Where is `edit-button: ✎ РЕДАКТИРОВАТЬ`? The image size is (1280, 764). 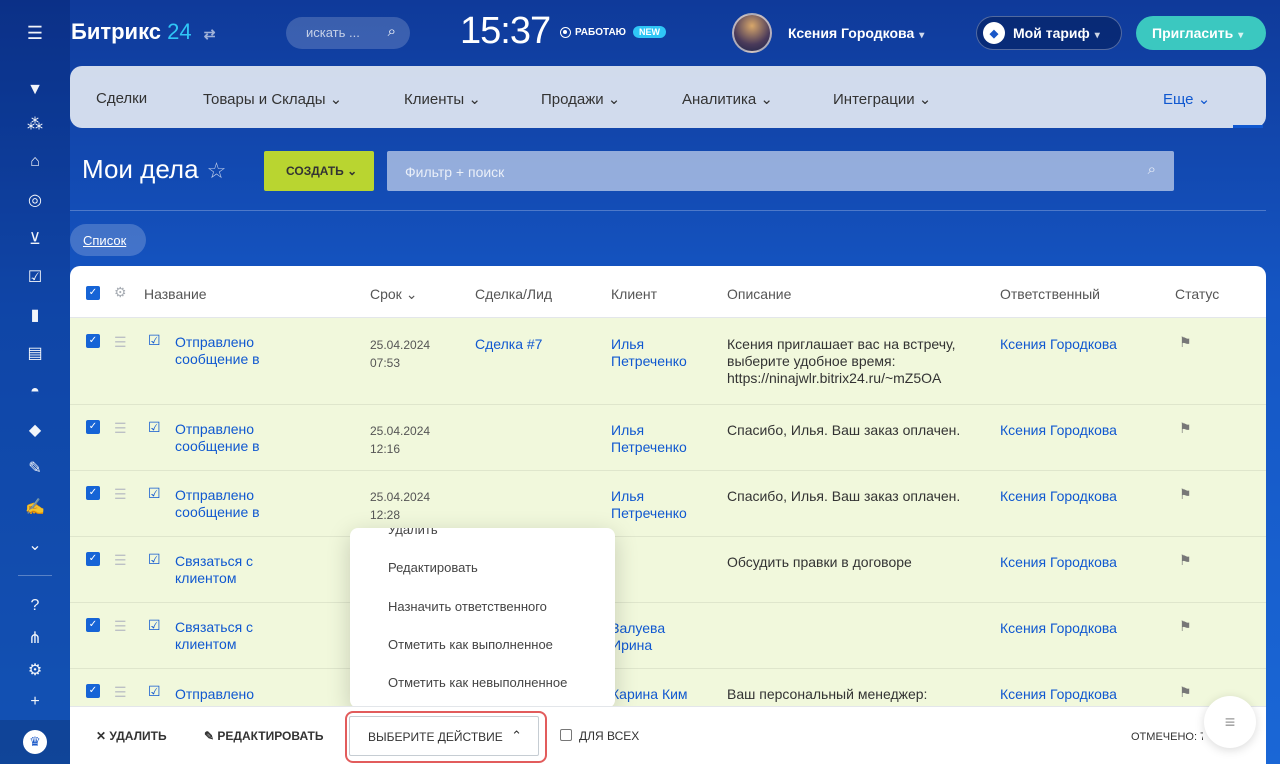 edit-button: ✎ РЕДАКТИРОВАТЬ is located at coordinates (263, 736).